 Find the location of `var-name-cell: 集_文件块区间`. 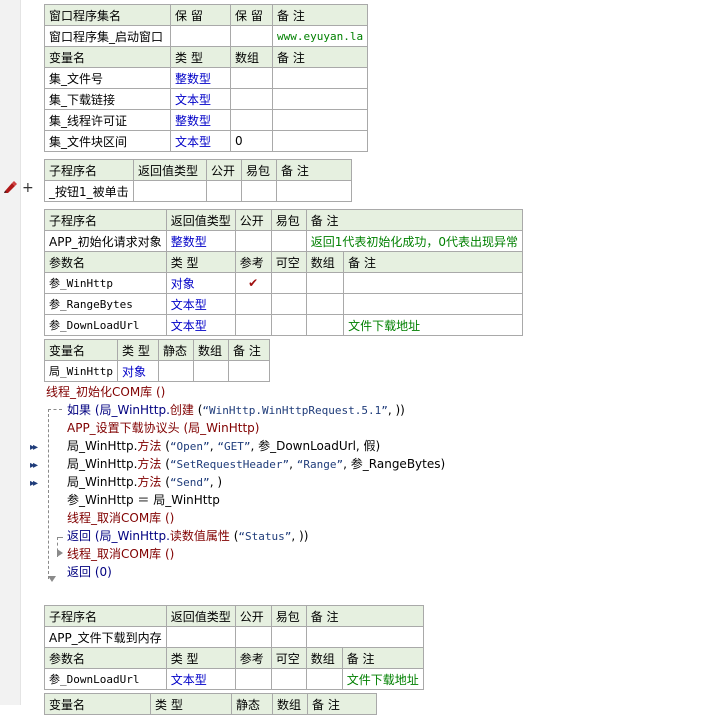

var-name-cell: 集_文件块区间 is located at coordinates (107, 141).